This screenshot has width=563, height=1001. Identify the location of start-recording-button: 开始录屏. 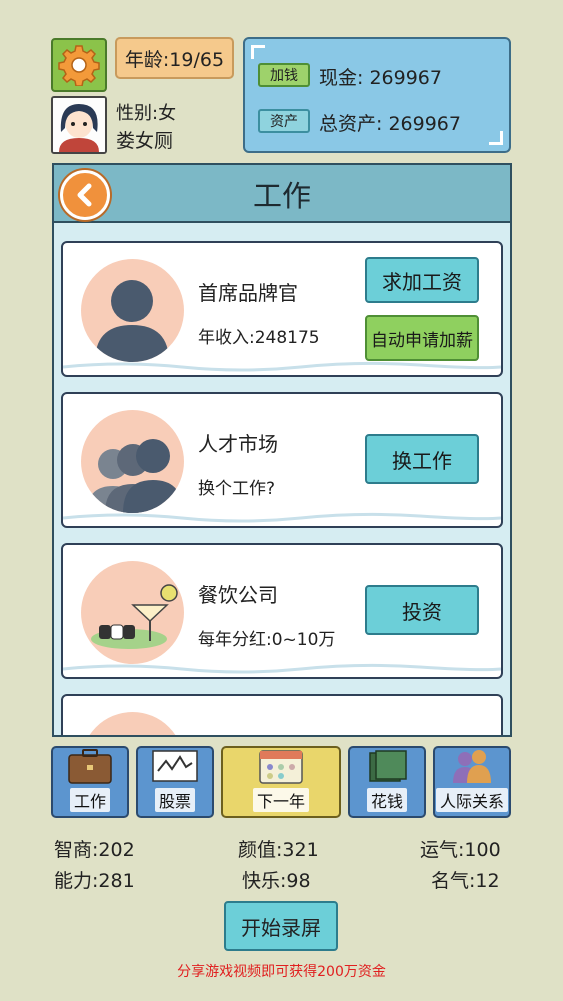
(281, 926).